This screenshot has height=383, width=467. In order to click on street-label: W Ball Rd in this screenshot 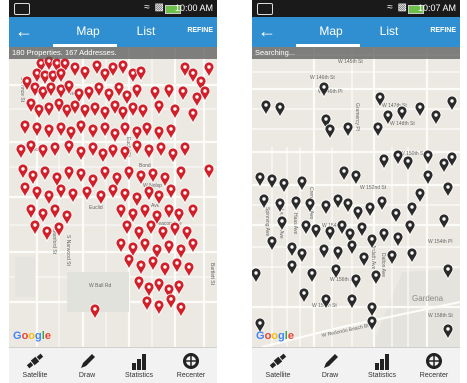, I will do `click(100, 286)`.